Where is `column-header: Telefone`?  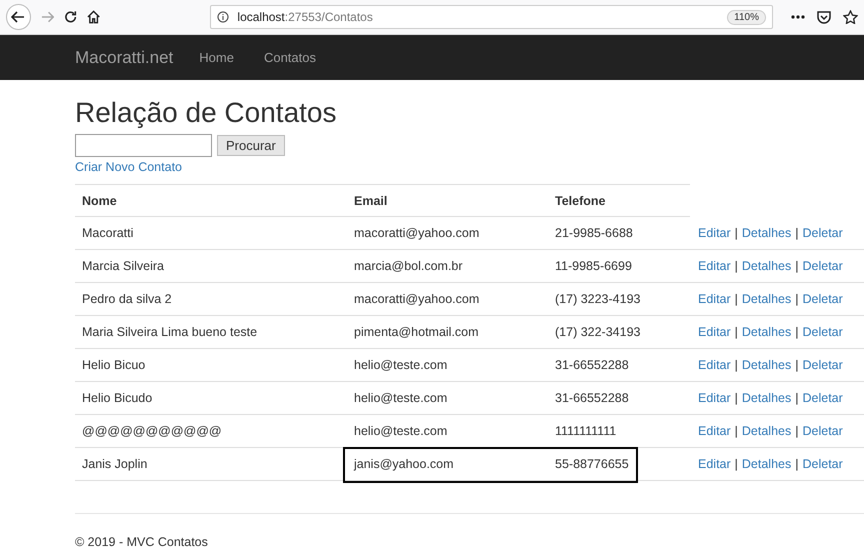
column-header: Telefone is located at coordinates (580, 201).